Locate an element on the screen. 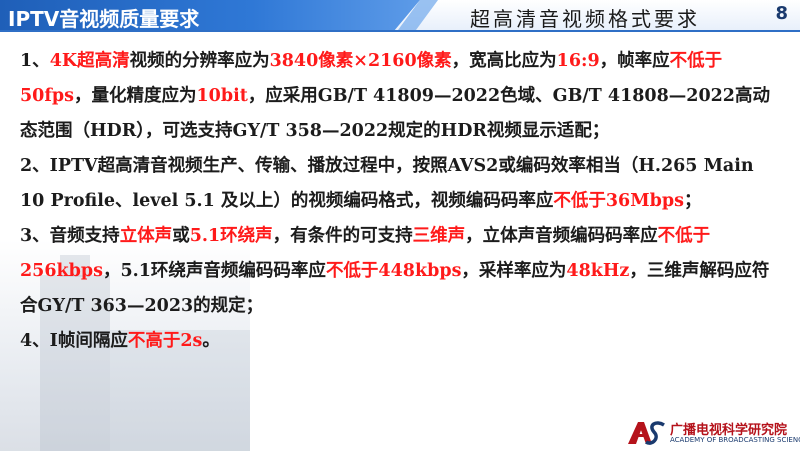  body-text: ； is located at coordinates (692, 201).